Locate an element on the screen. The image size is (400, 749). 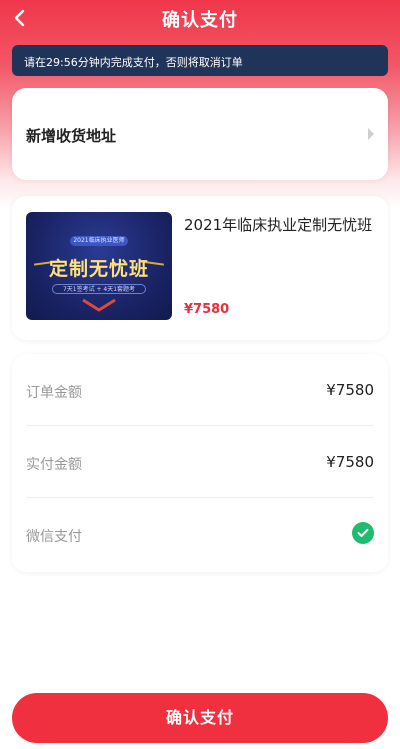
top-bar: 确认支付 is located at coordinates (200, 18).